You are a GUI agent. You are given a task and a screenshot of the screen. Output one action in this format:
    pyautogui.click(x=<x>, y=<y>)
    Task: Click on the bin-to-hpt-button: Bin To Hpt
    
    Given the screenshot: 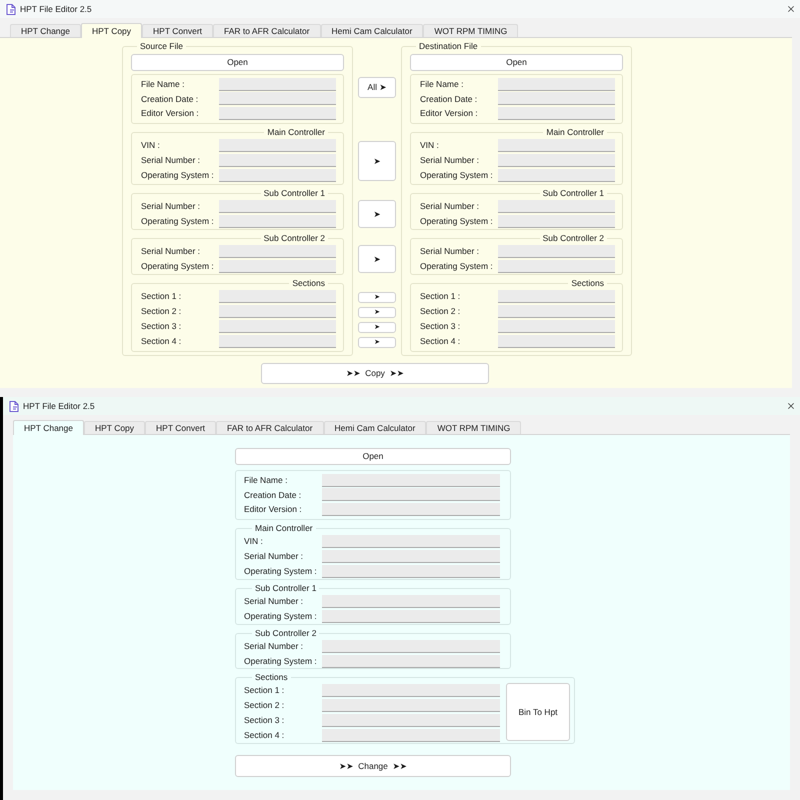 What is the action you would take?
    pyautogui.click(x=538, y=712)
    